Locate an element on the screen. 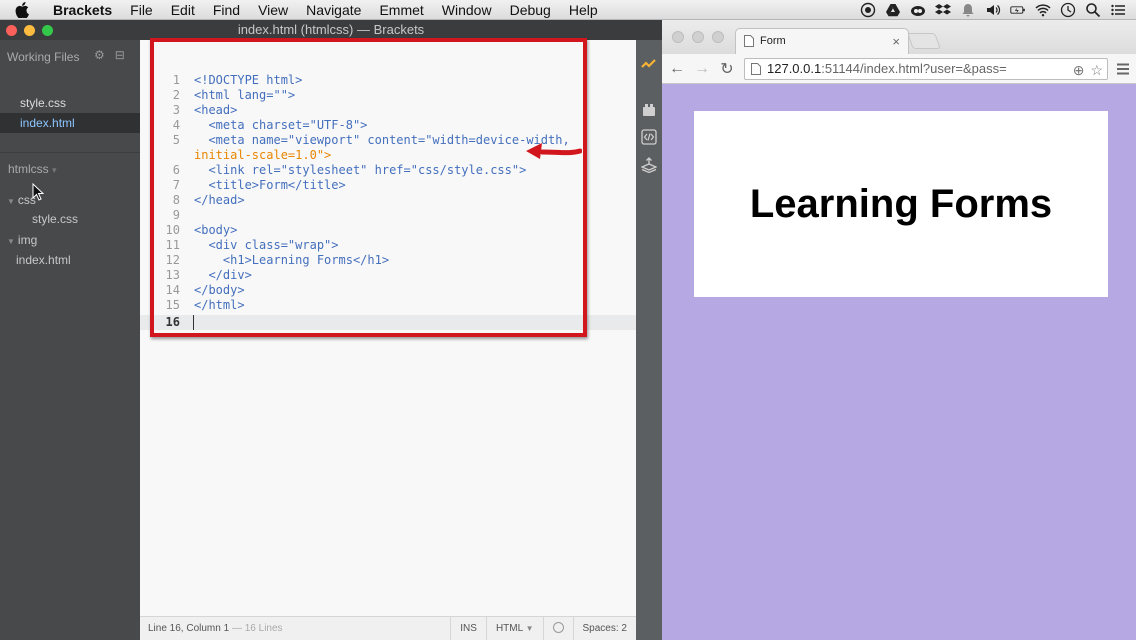 The width and height of the screenshot is (1136, 640). dropbox-sync-icon is located at coordinates (943, 10).